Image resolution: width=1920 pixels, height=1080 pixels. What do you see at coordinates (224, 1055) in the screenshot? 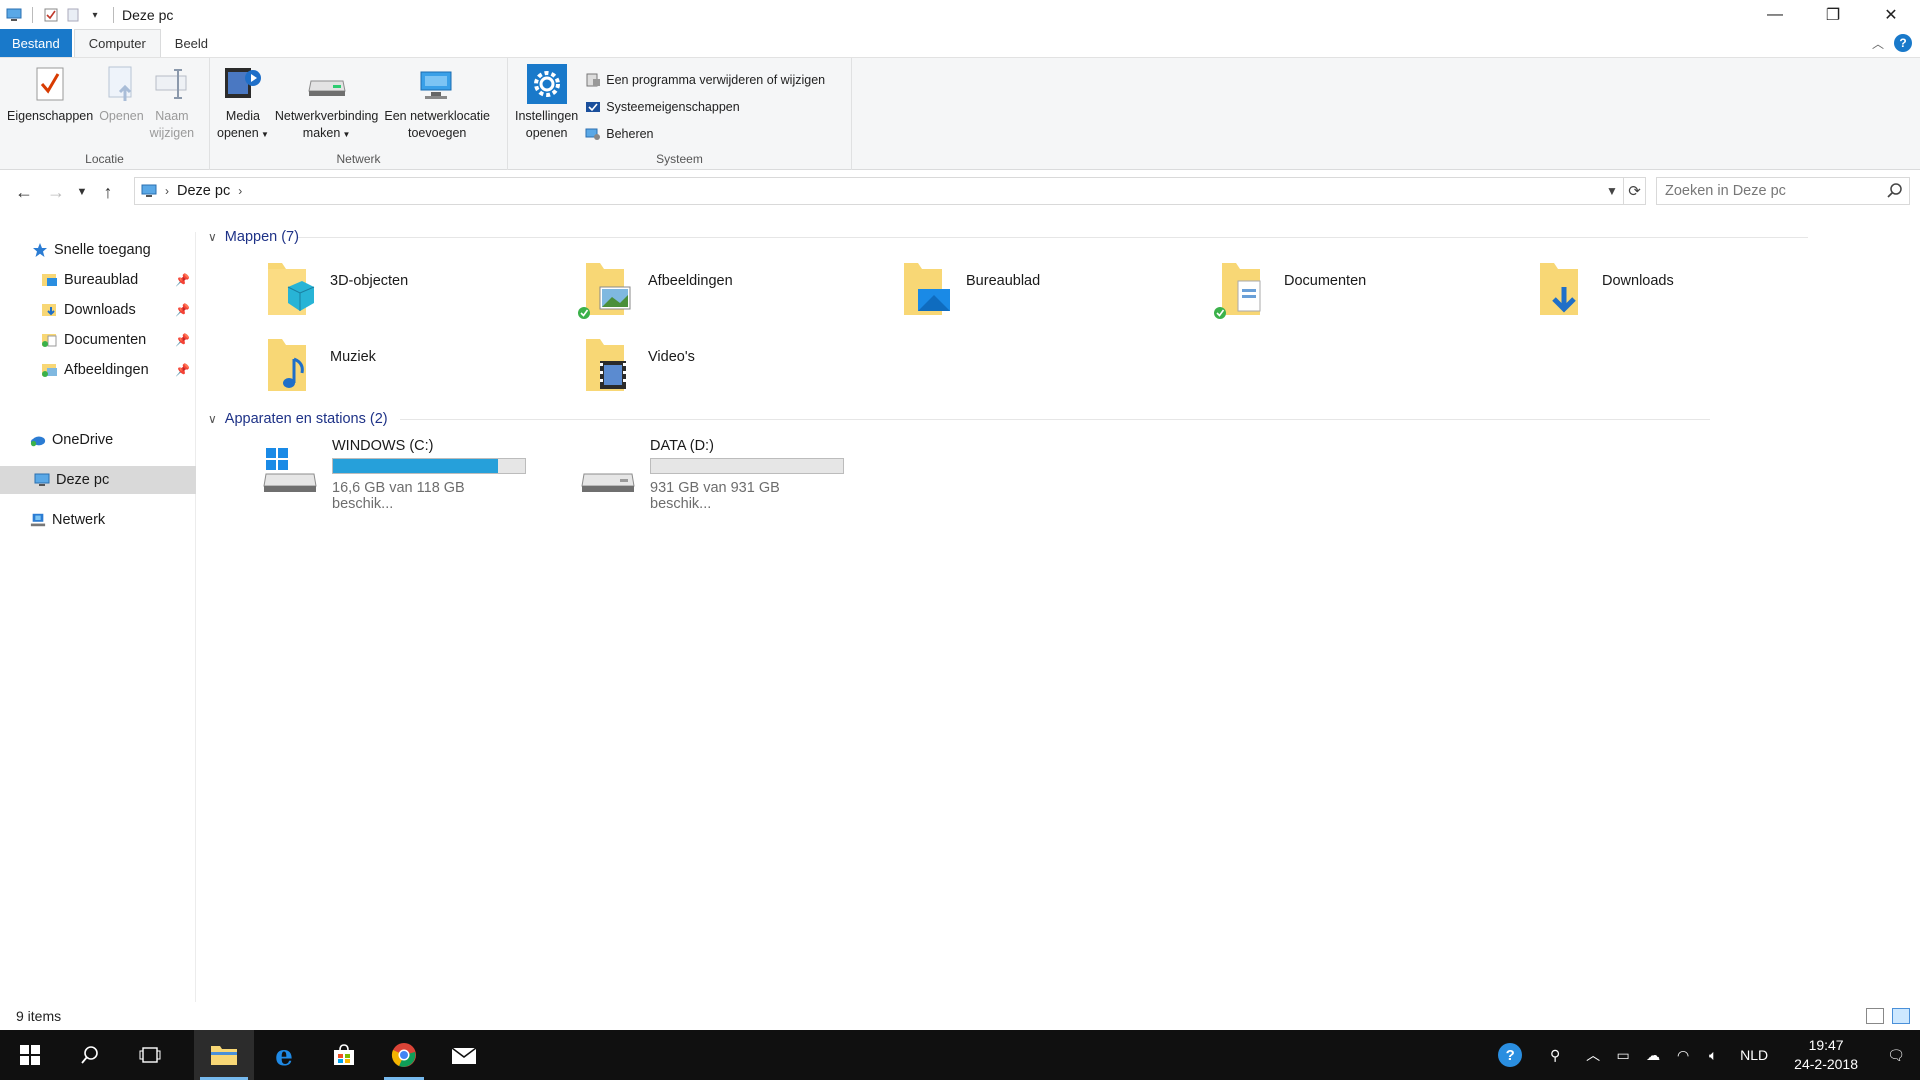
I see `taskbar-file-explorer` at bounding box center [224, 1055].